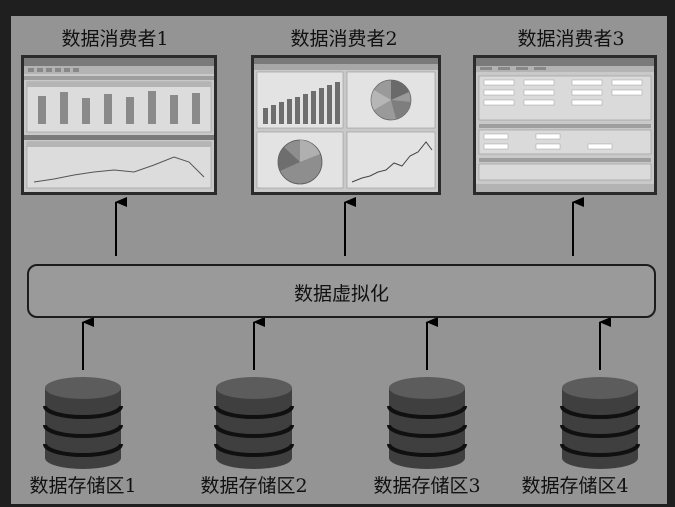 The image size is (675, 507). What do you see at coordinates (427, 486) in the screenshot?
I see `store-3-label: 数据存储区3` at bounding box center [427, 486].